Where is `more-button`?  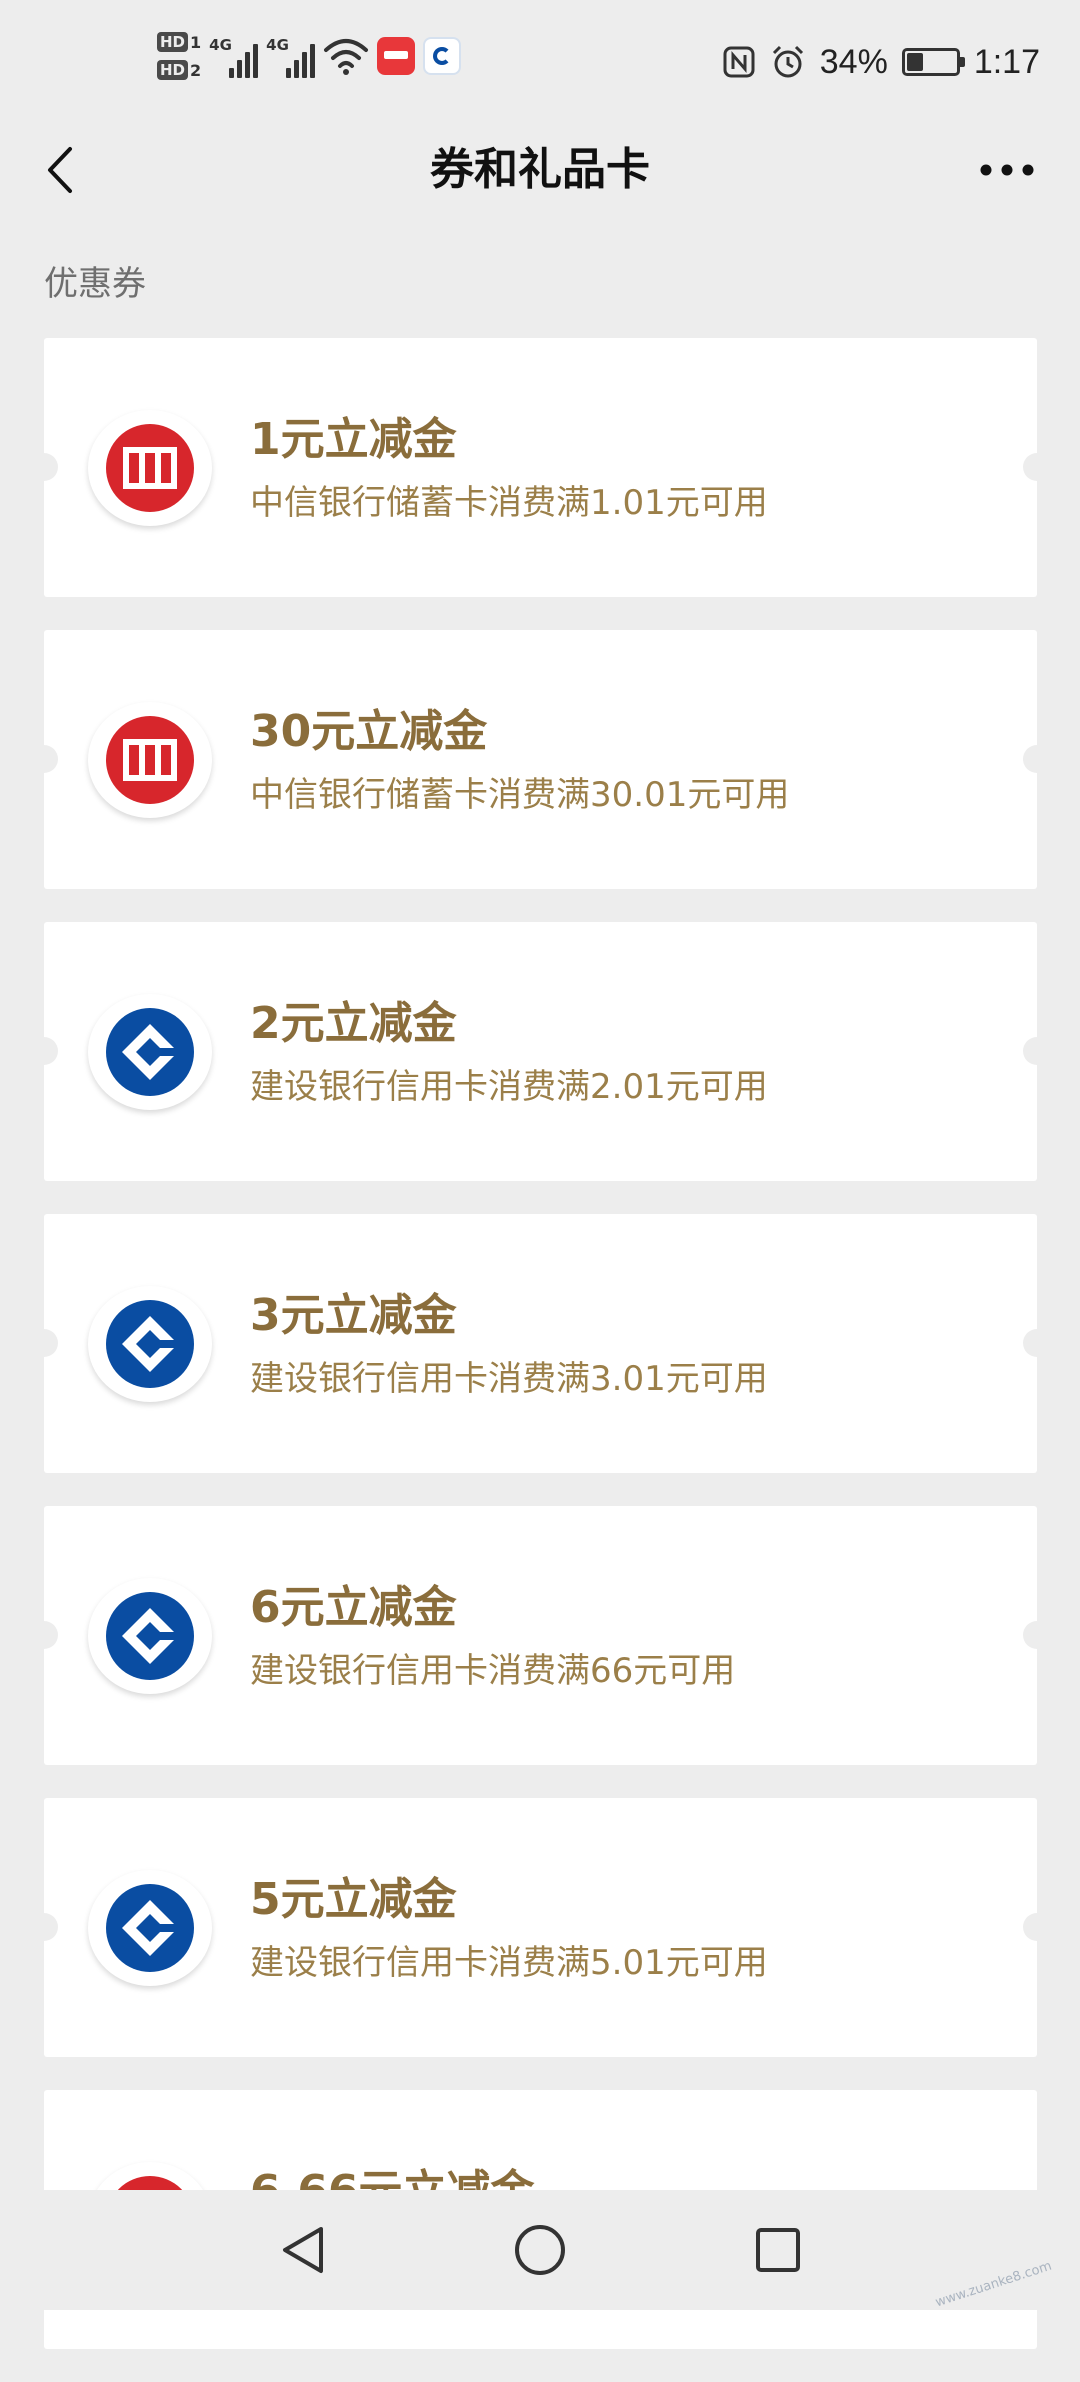 more-button is located at coordinates (1007, 170).